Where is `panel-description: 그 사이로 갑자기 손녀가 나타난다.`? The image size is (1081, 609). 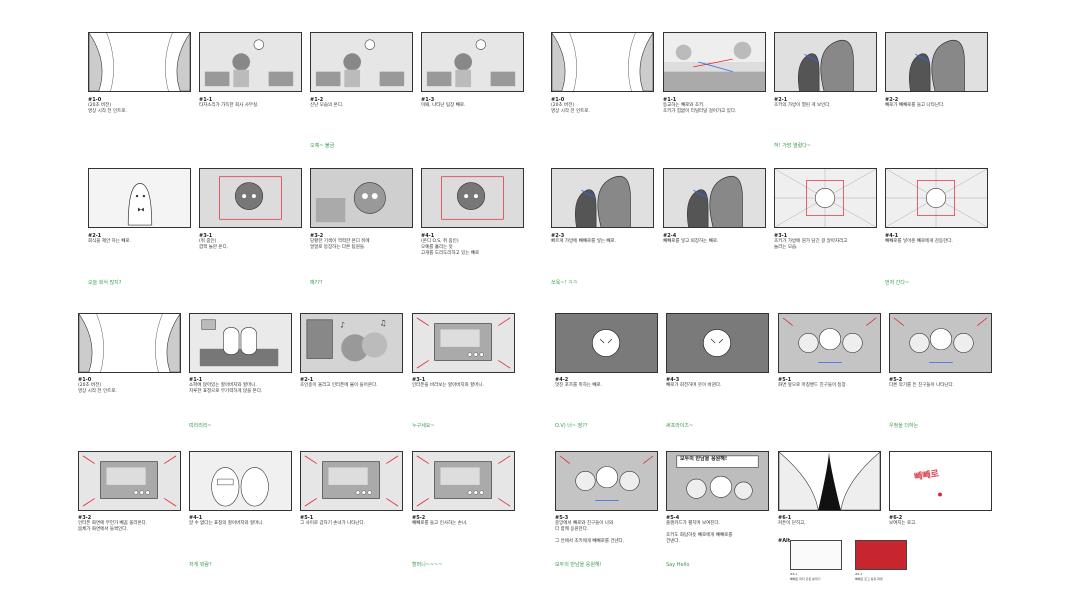
panel-description: 그 사이로 갑자기 손녀가 나타난다. is located at coordinates (333, 523).